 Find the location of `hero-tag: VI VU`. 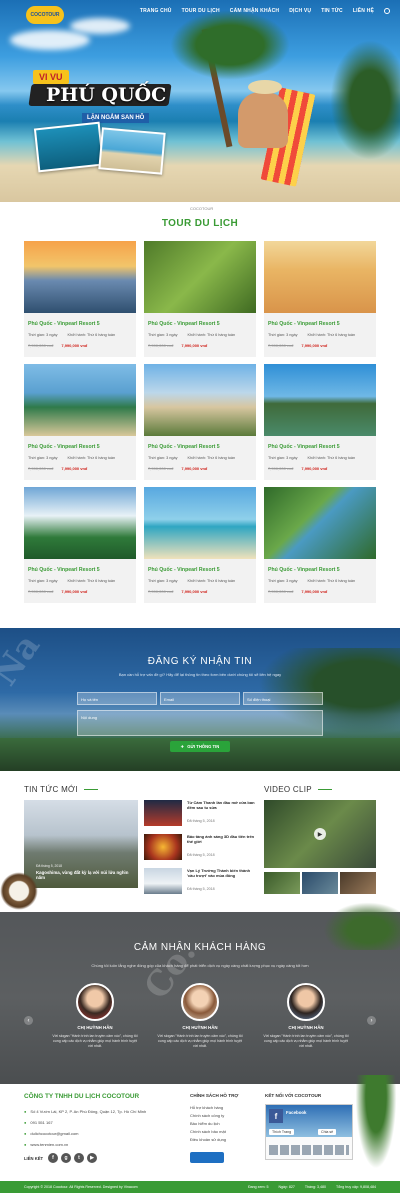

hero-tag: VI VU is located at coordinates (51, 77).